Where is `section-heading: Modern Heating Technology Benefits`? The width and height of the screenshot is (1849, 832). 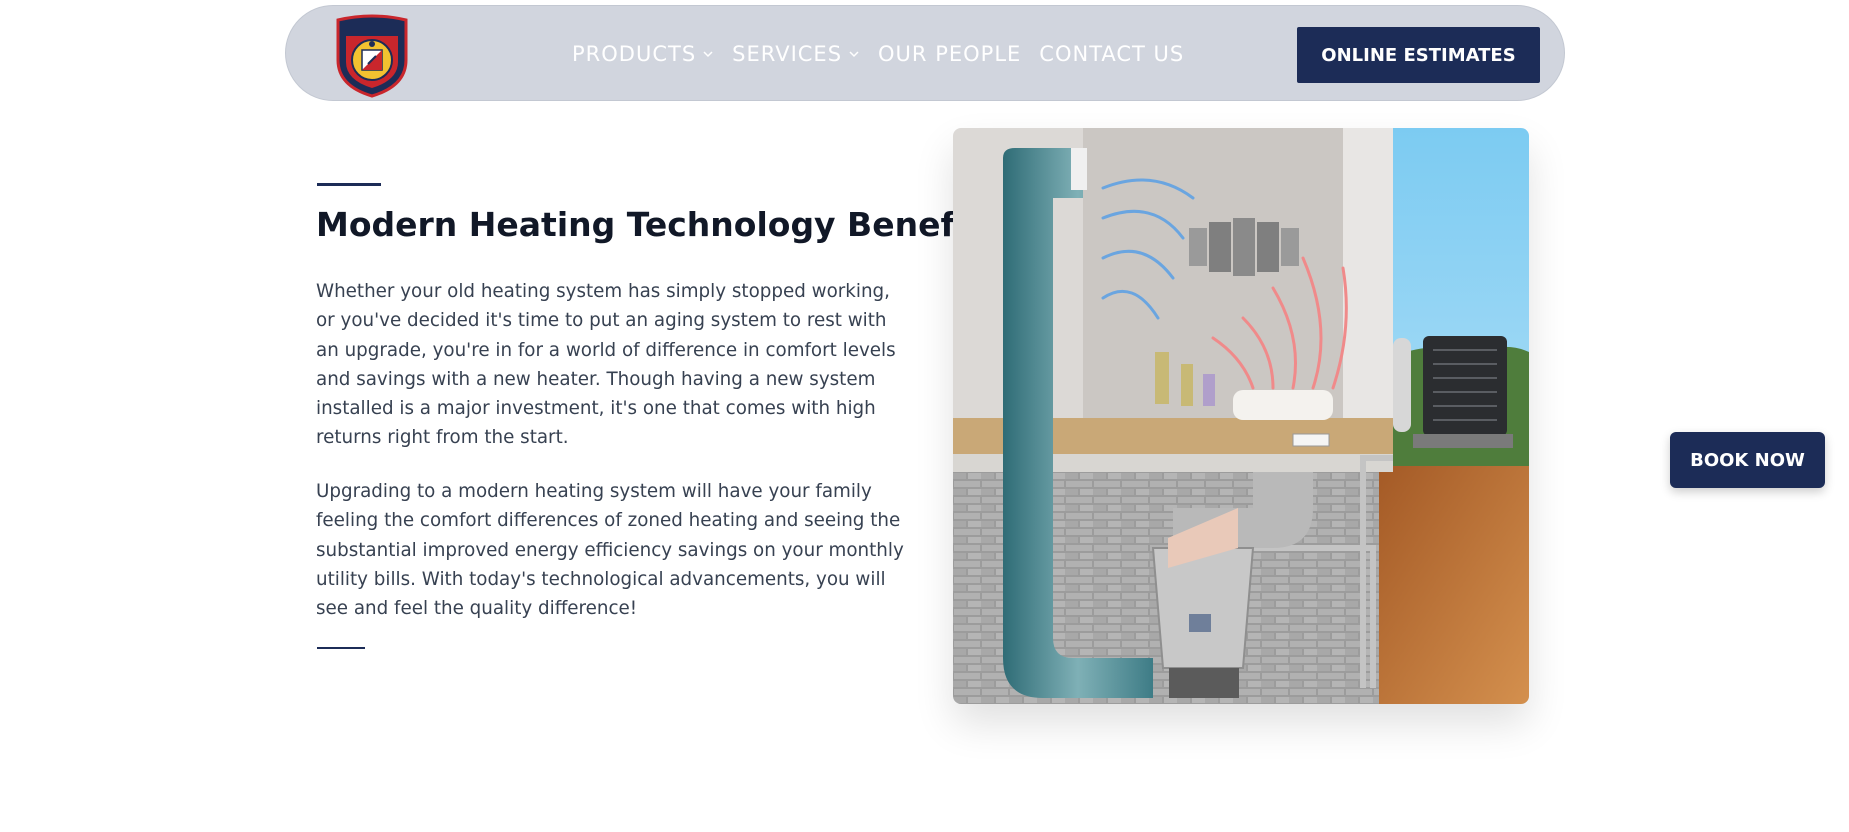 section-heading: Modern Heating Technology Benefits is located at coordinates (658, 224).